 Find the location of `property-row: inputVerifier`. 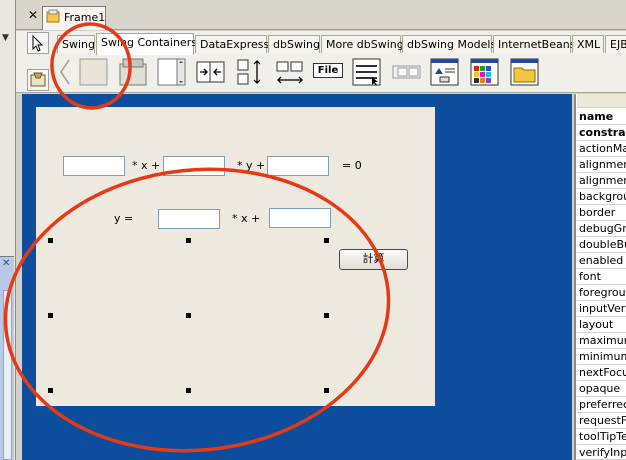

property-row: inputVerifier is located at coordinates (601, 309).